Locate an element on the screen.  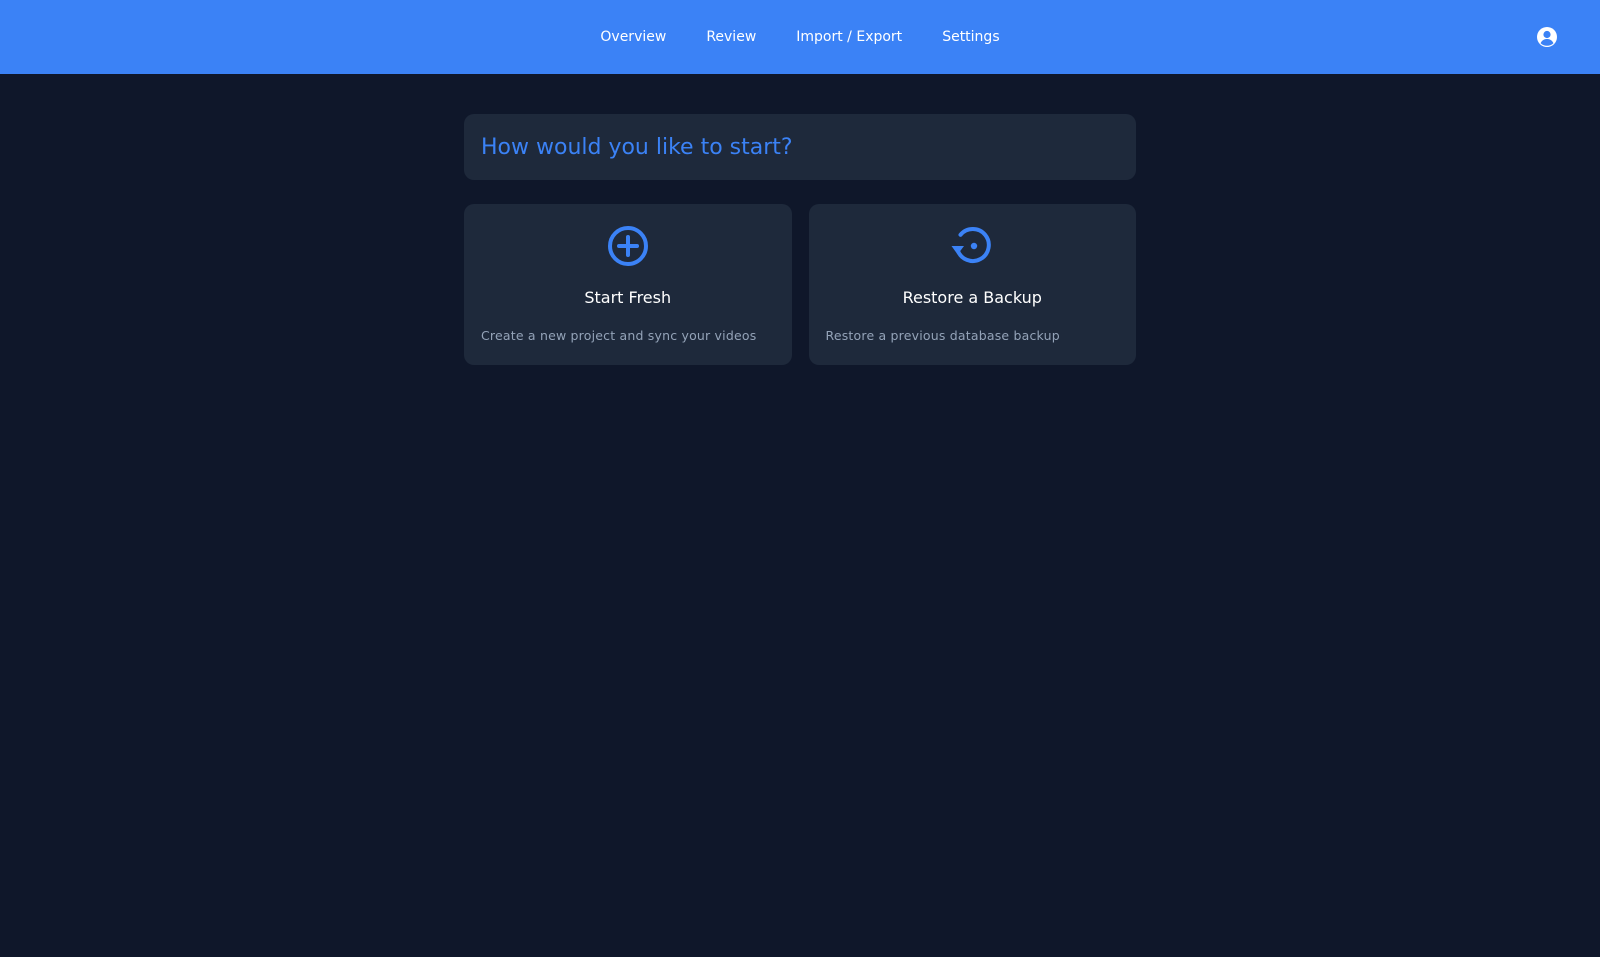
restore-backup-title: Restore a Backup is located at coordinates (972, 297).